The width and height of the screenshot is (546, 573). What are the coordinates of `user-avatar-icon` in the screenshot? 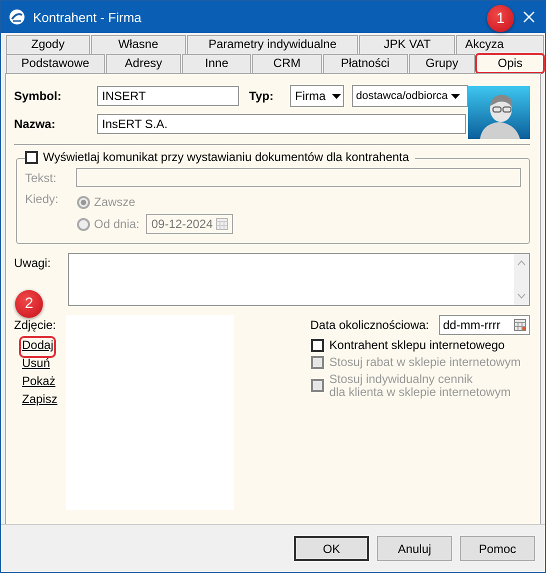 It's located at (499, 112).